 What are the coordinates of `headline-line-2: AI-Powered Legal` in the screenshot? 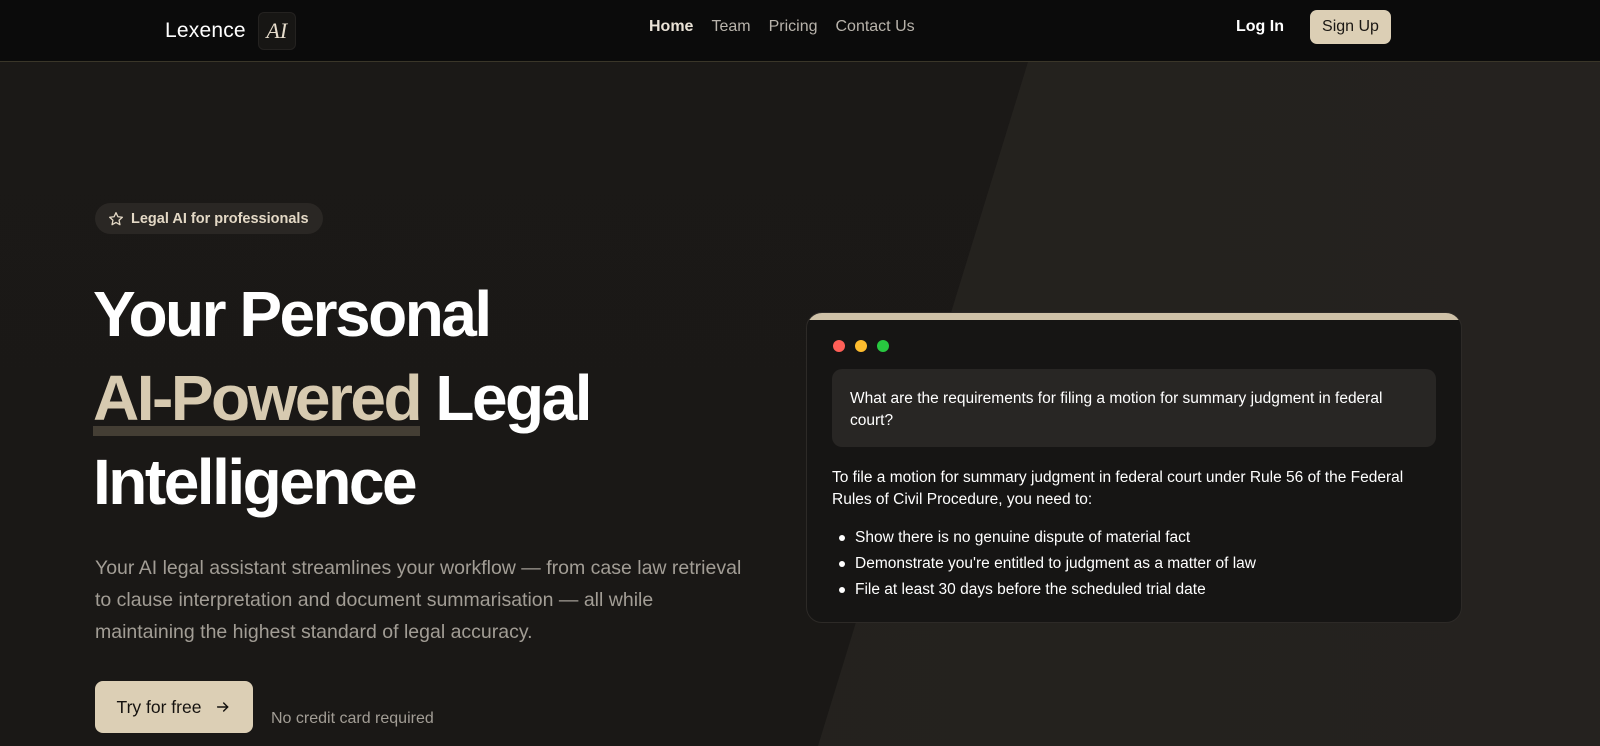 It's located at (413, 398).